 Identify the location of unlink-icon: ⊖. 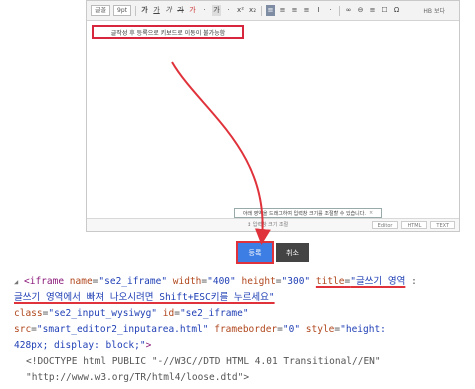
(360, 10).